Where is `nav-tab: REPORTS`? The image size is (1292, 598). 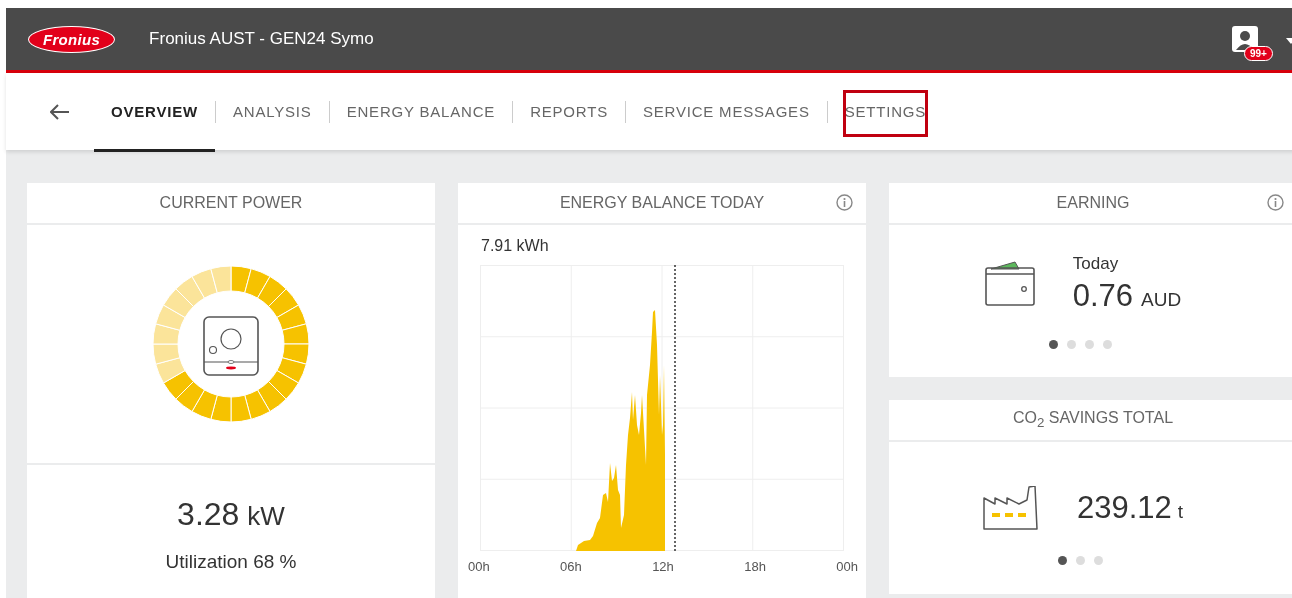
nav-tab: REPORTS is located at coordinates (569, 113).